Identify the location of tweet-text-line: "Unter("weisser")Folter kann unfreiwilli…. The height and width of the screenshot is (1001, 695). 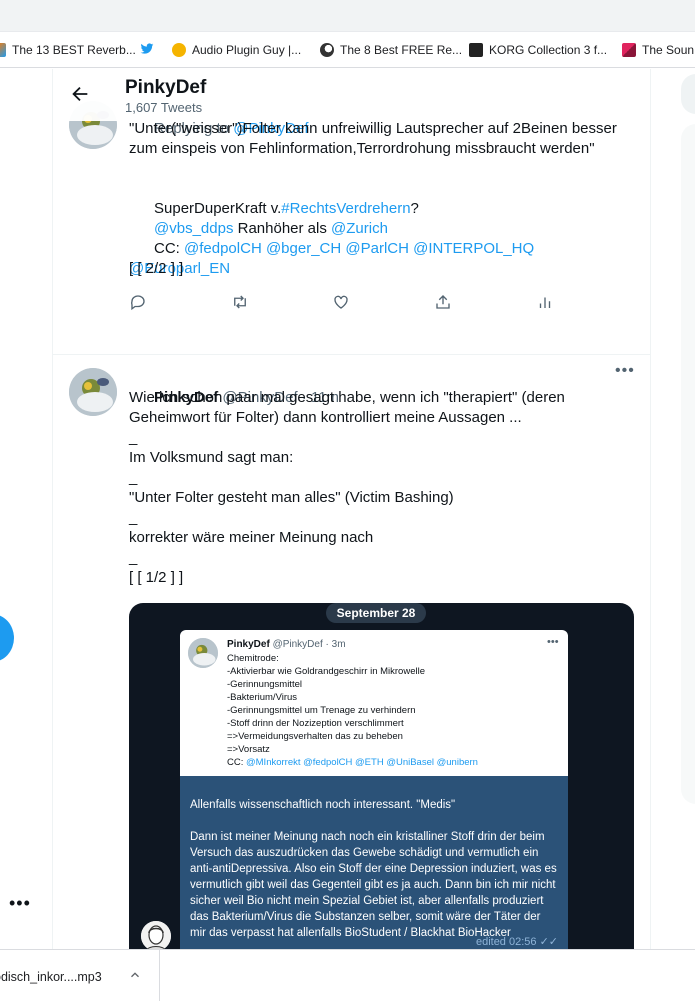
(375, 138).